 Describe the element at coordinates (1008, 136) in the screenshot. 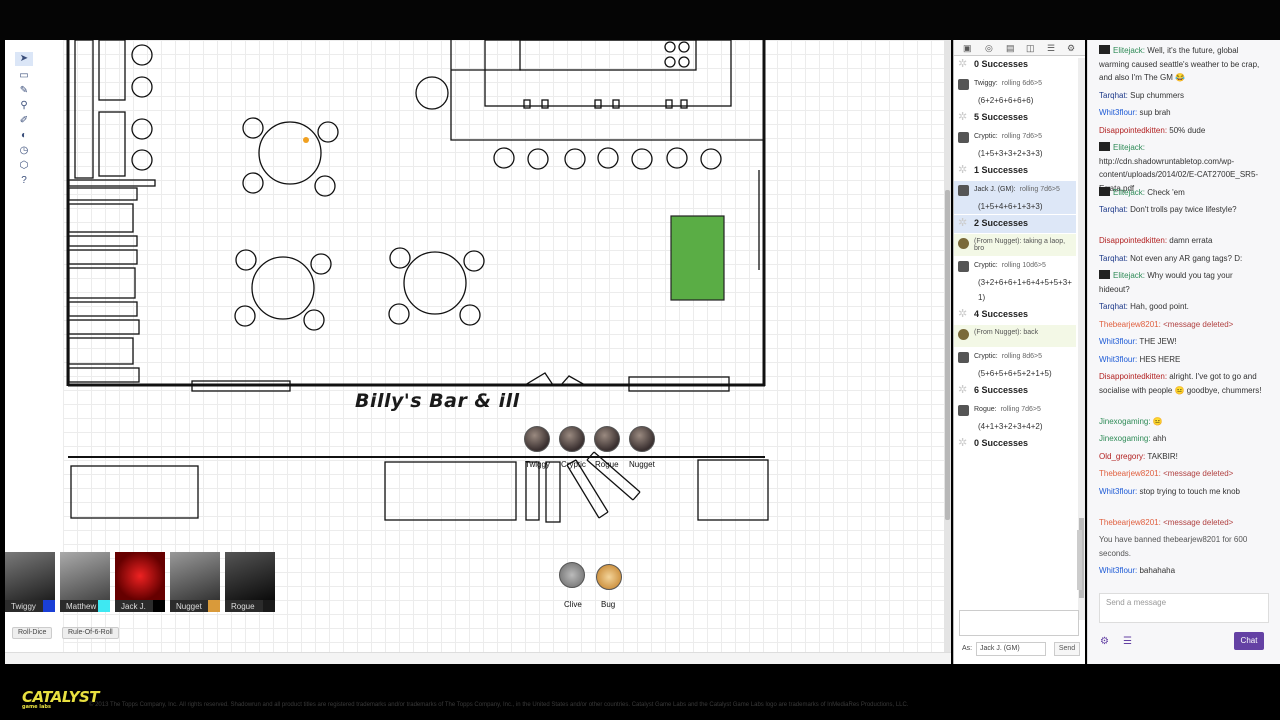

I see `roll-header: Cryptic: rolling 7d6>5` at that location.